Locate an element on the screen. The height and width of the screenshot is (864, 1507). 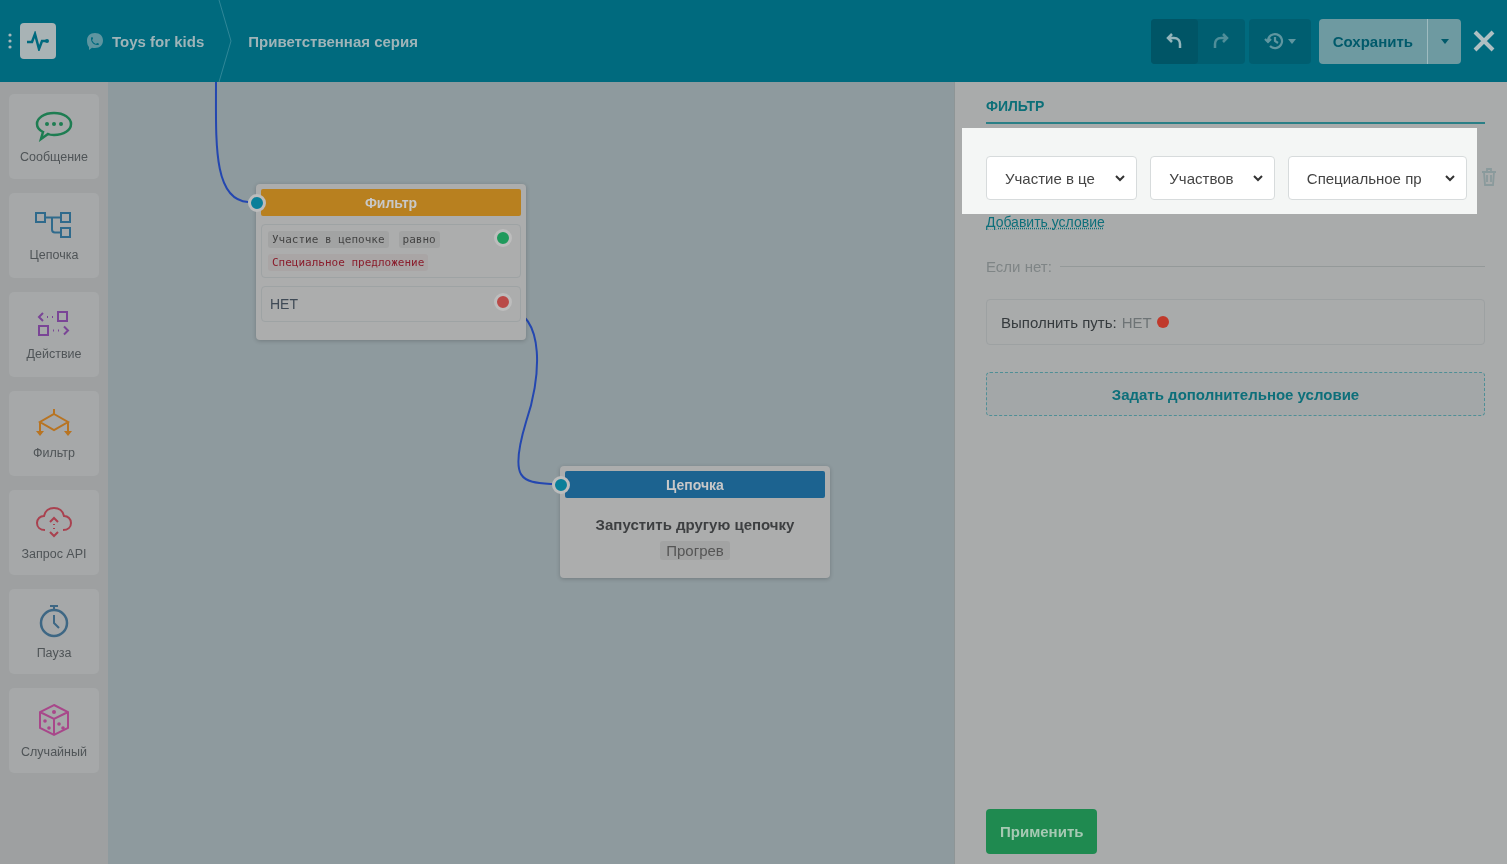
sidebar-item: Пауза is located at coordinates (54, 631).